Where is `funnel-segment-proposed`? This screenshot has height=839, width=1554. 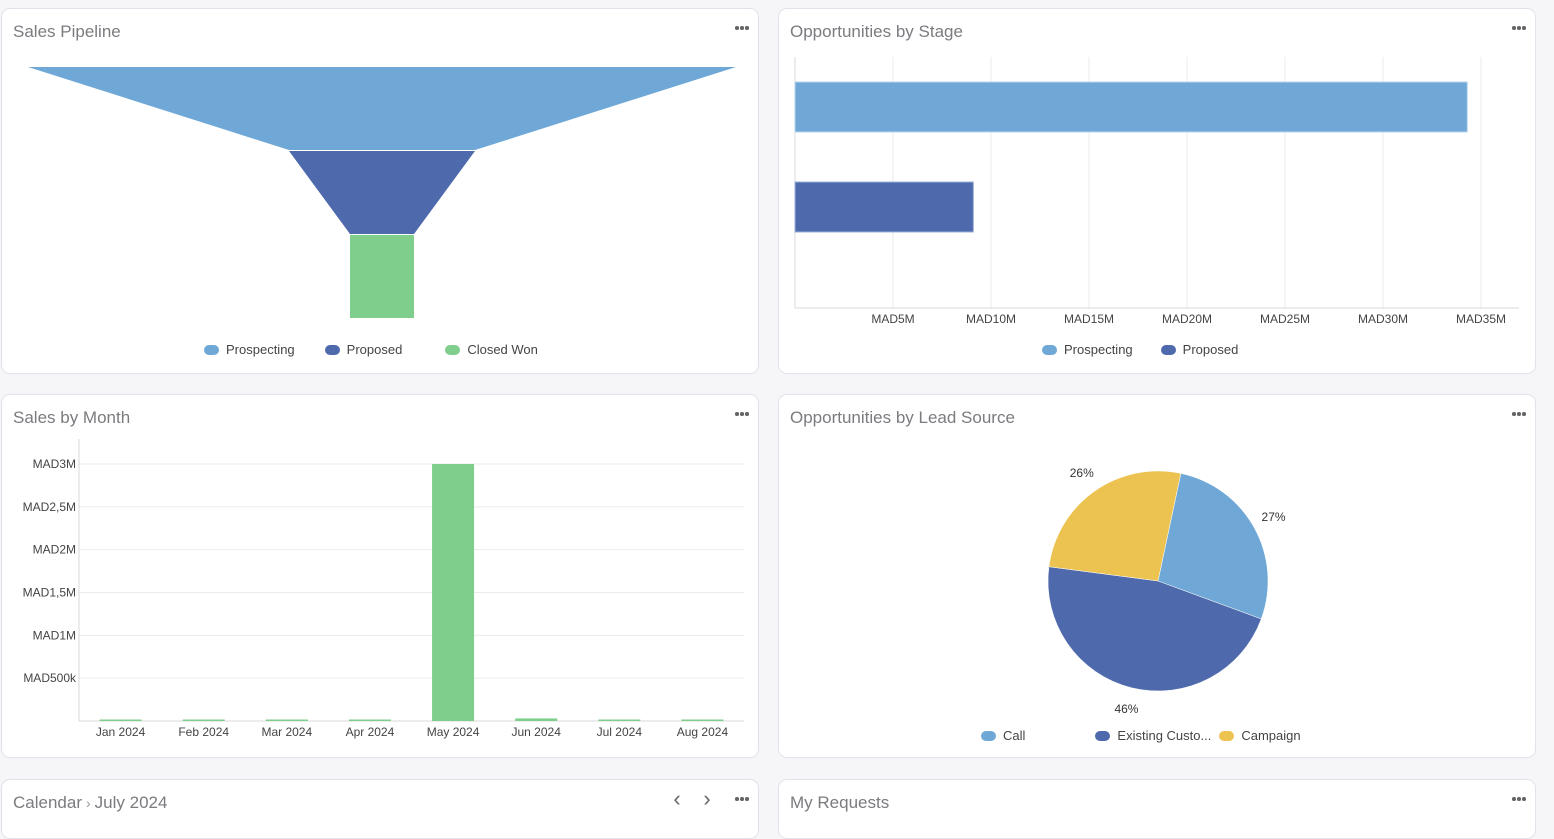 funnel-segment-proposed is located at coordinates (382, 192).